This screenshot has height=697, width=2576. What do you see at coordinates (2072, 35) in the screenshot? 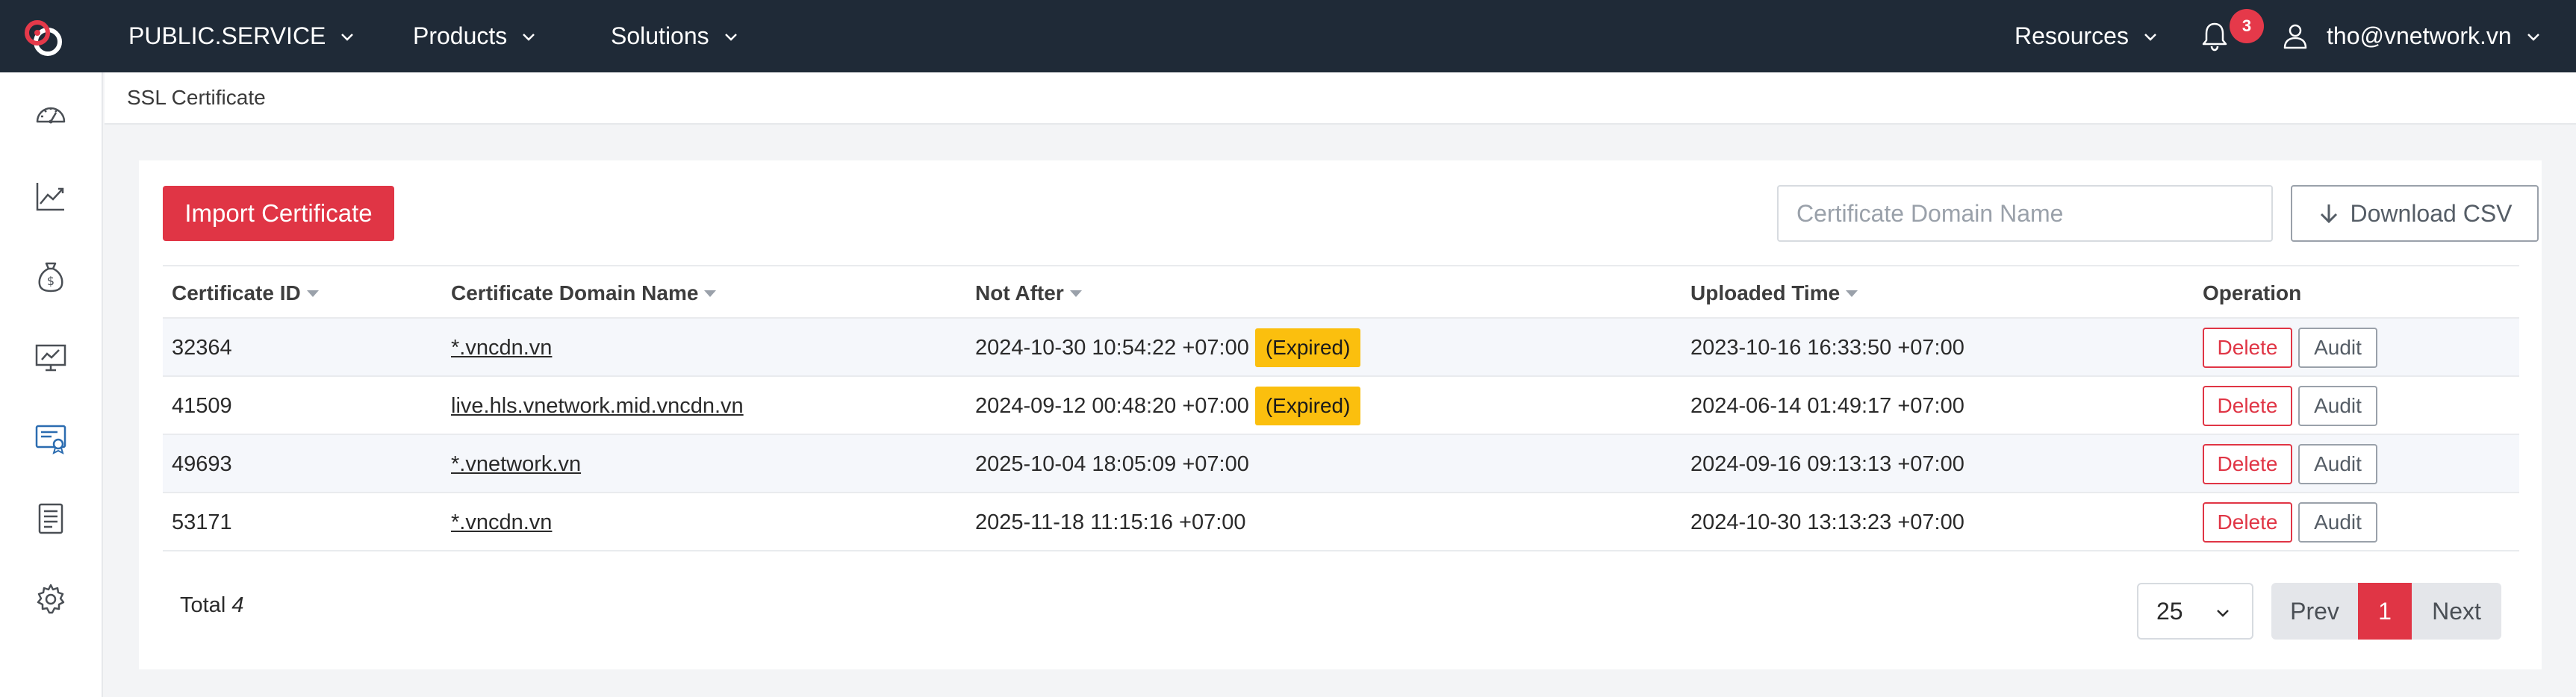
I see `nav-resources-label: Resources` at bounding box center [2072, 35].